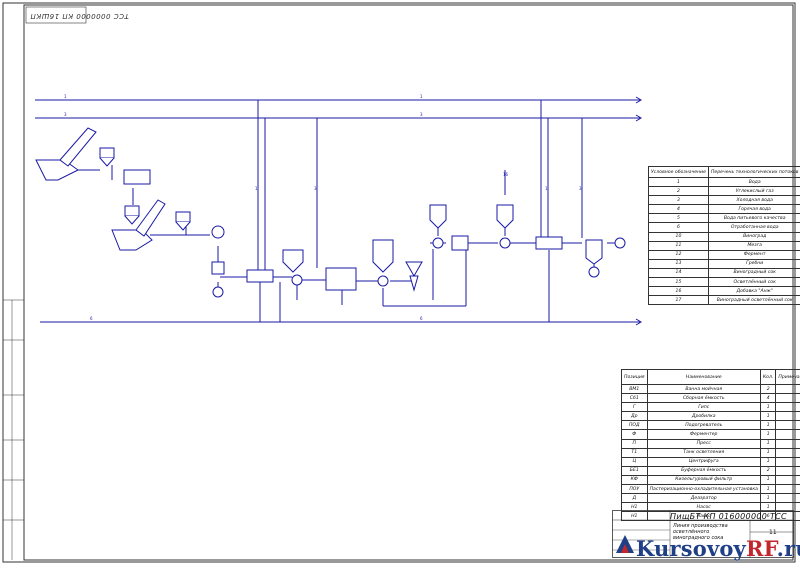 The image size is (800, 569). What do you see at coordinates (383, 256) in the screenshot?
I see `clarification-tank` at bounding box center [383, 256].